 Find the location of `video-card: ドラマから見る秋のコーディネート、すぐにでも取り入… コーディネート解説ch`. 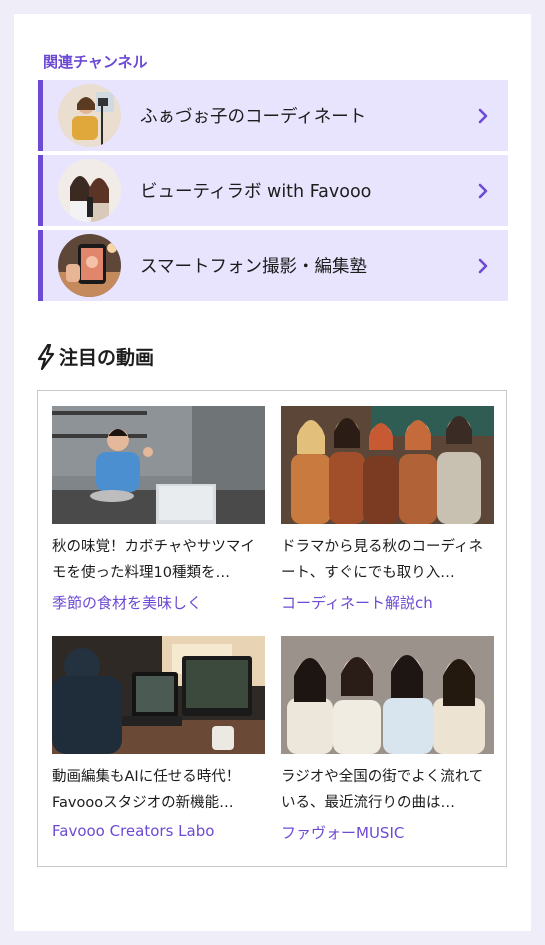

video-card: ドラマから見る秋のコーディネート、すぐにでも取り入… コーディネート解説ch is located at coordinates (387, 509).